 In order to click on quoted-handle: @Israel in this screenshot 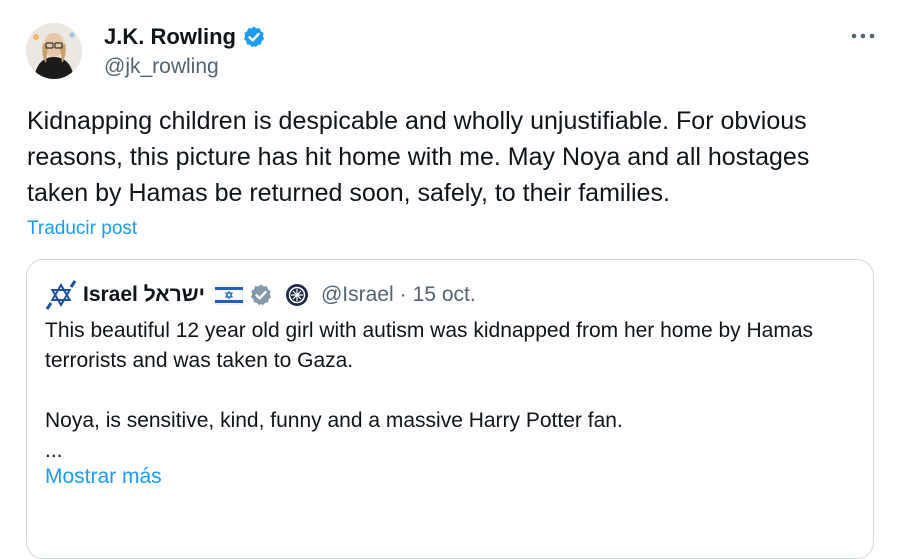, I will do `click(357, 295)`.